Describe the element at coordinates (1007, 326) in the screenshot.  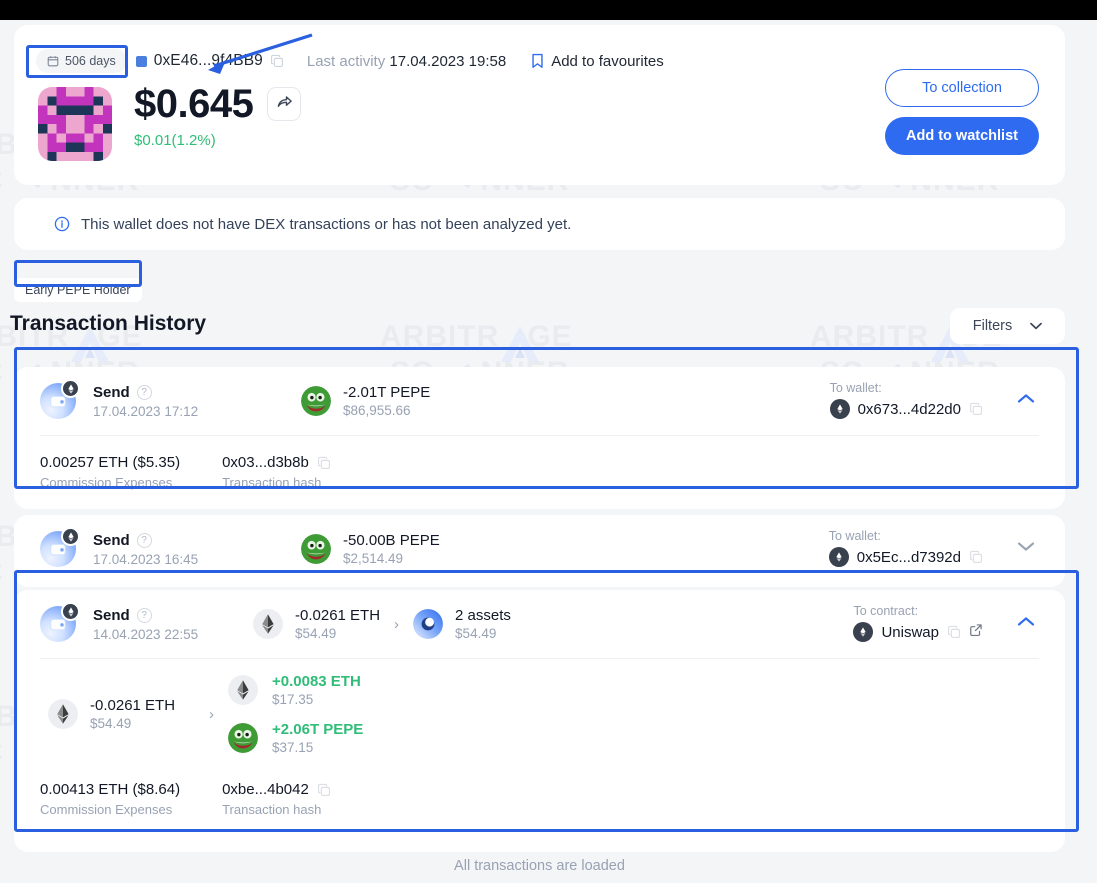
I see `filters-button: Filters` at that location.